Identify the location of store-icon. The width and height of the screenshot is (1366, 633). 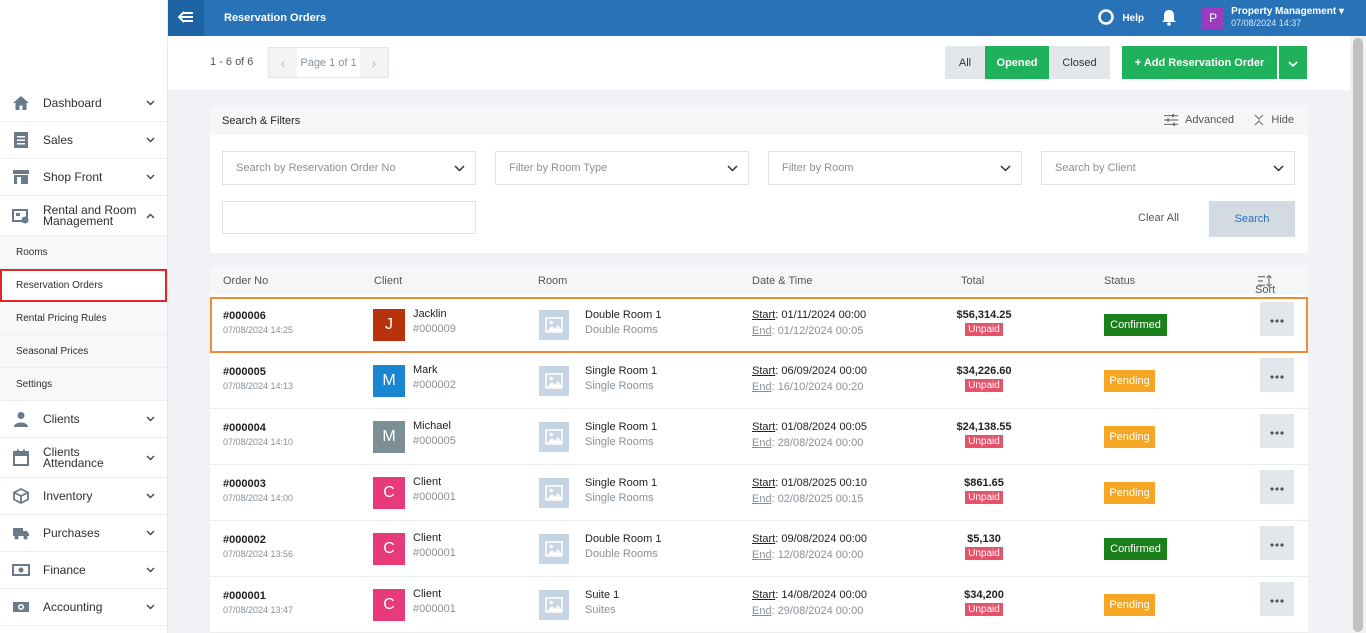
(21, 177).